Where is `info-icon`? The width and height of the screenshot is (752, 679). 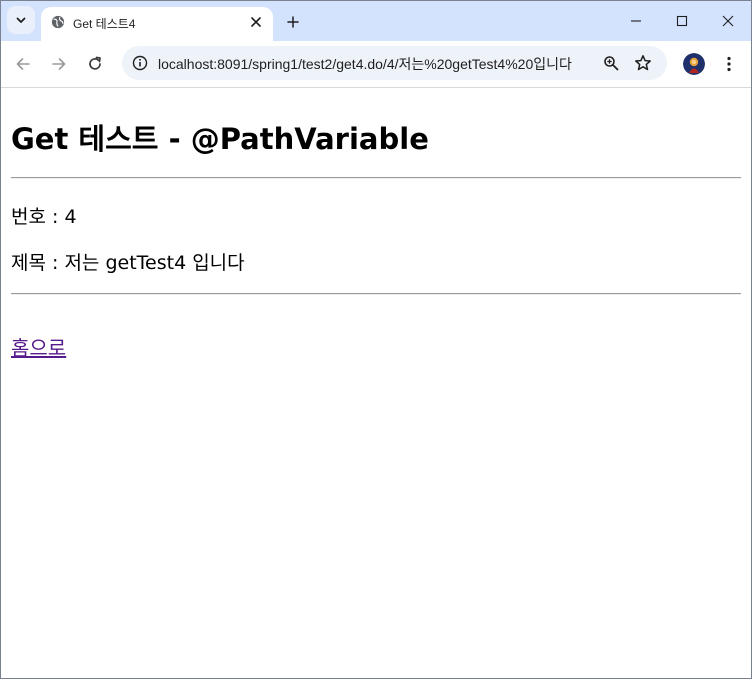
info-icon is located at coordinates (140, 63).